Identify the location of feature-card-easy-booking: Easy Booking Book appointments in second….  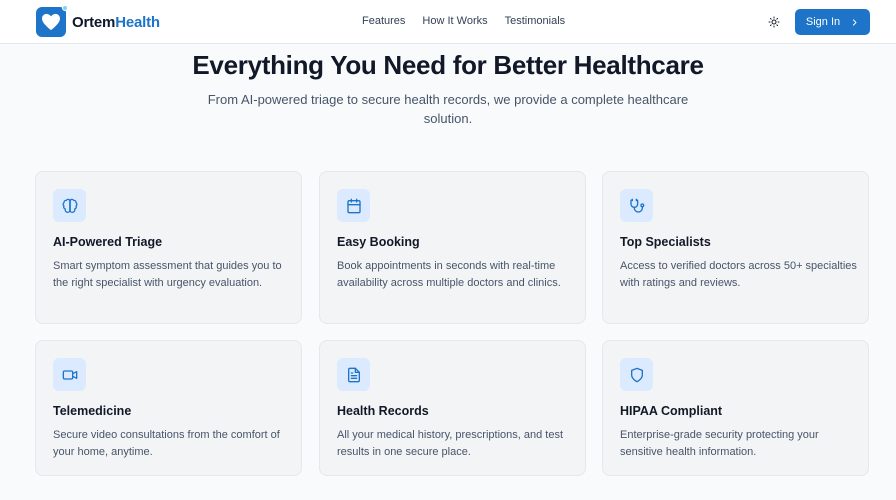
(452, 247).